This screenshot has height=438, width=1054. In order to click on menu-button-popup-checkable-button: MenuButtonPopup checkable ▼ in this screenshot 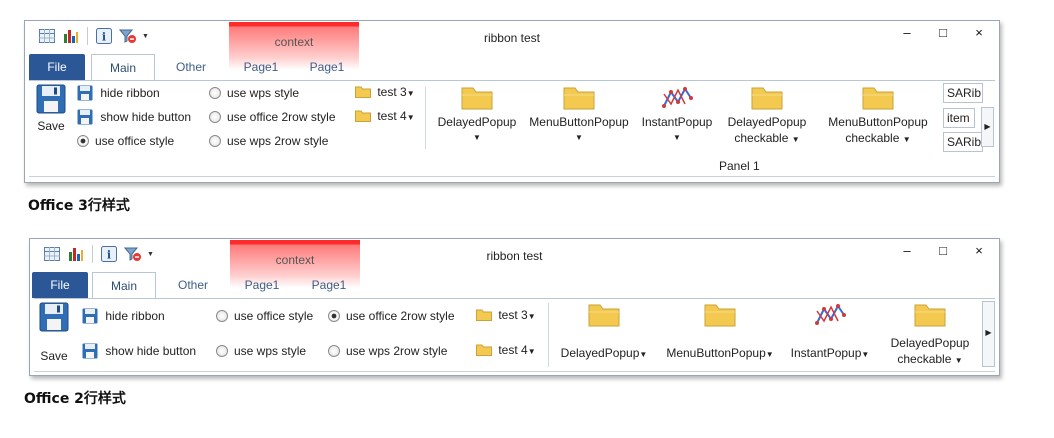, I will do `click(878, 116)`.